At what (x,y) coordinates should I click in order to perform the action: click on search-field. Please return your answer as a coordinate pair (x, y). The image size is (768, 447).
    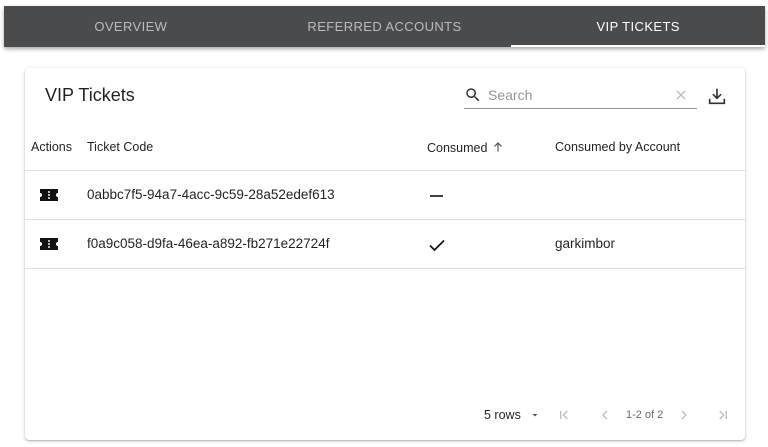
    Looking at the image, I should click on (580, 95).